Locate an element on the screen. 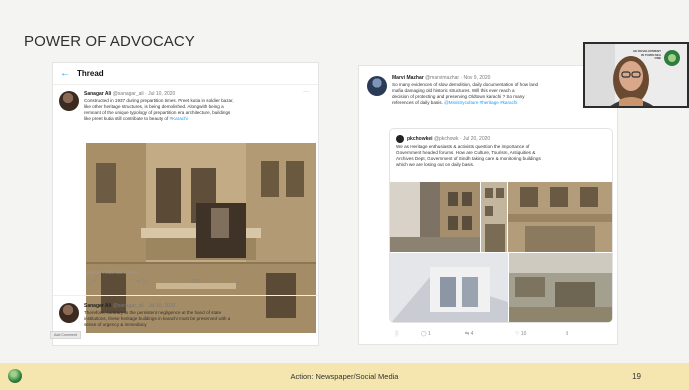  like-count: 132 is located at coordinates (196, 282).